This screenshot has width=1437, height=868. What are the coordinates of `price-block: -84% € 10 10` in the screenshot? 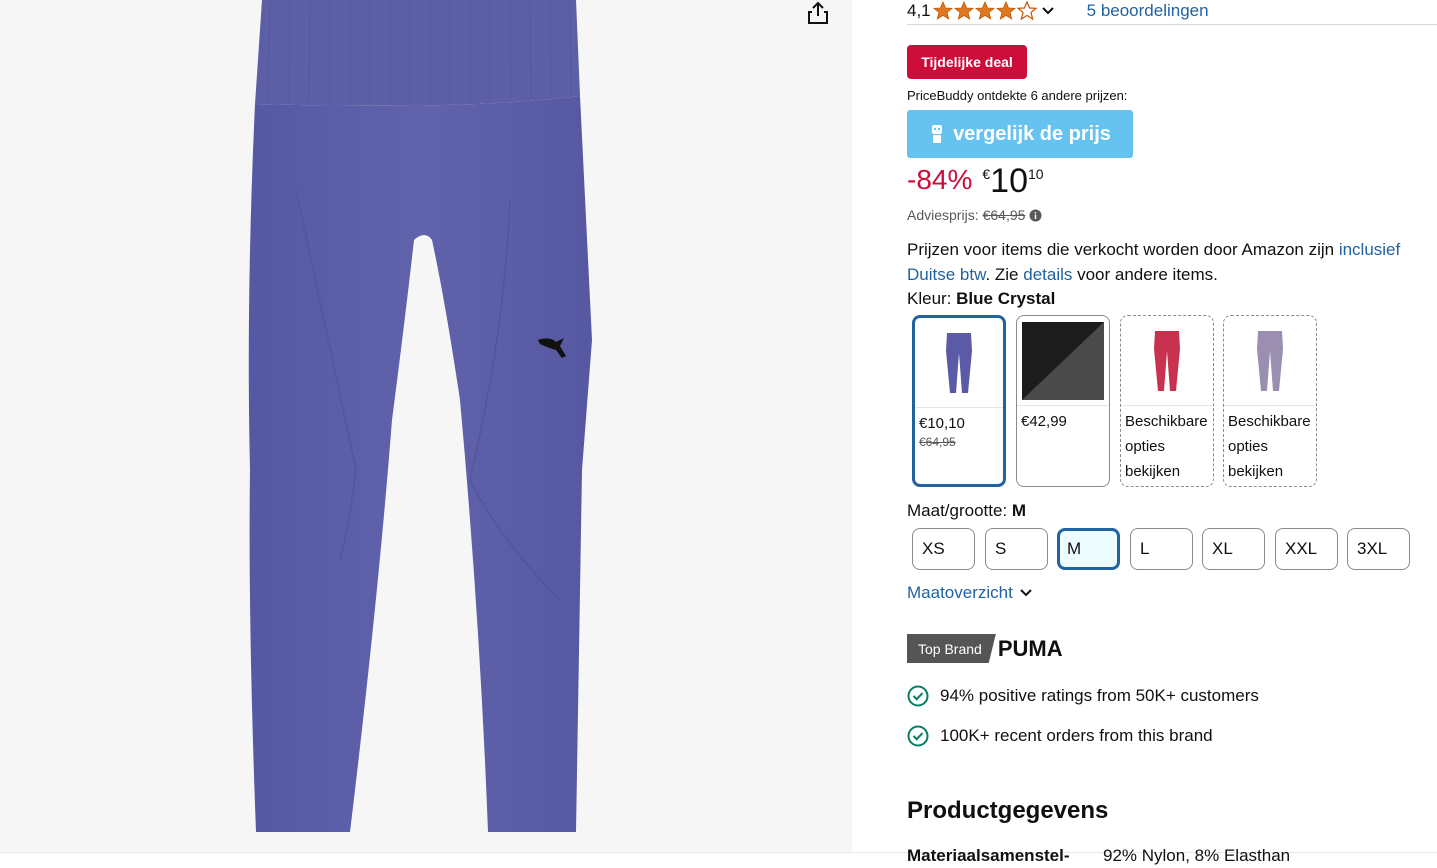 It's located at (975, 181).